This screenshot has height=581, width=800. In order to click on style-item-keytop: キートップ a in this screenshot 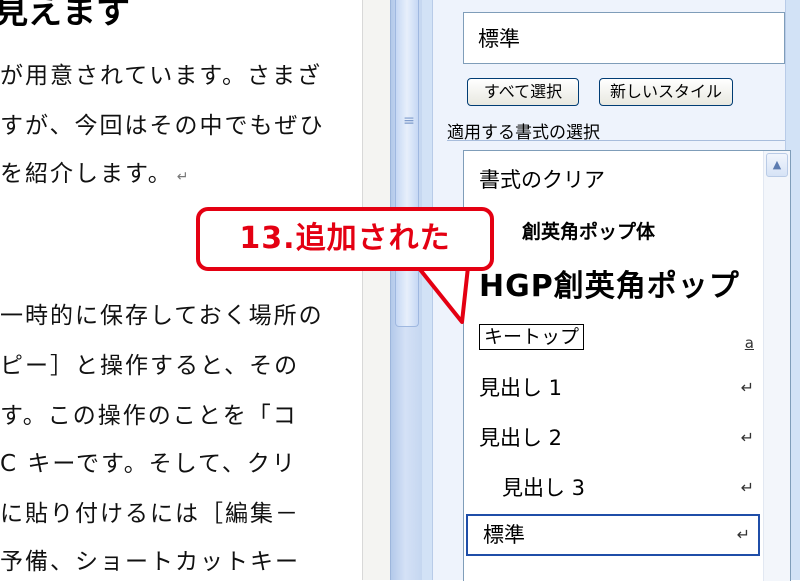, I will do `click(613, 338)`.